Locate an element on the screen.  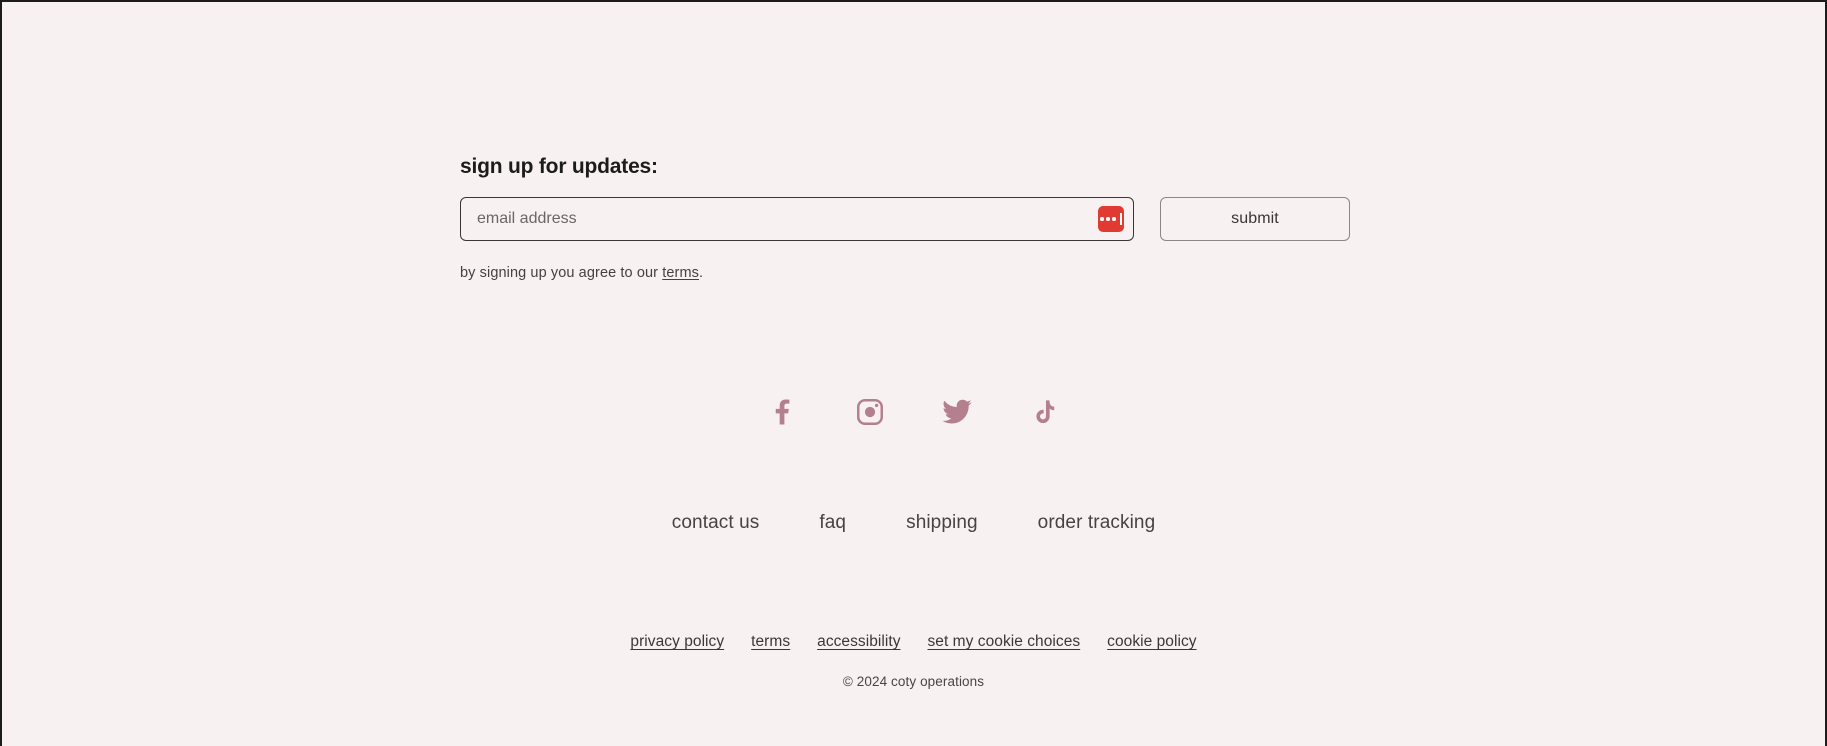
help-nav-item-order-tracking: order tracking is located at coordinates (1097, 523).